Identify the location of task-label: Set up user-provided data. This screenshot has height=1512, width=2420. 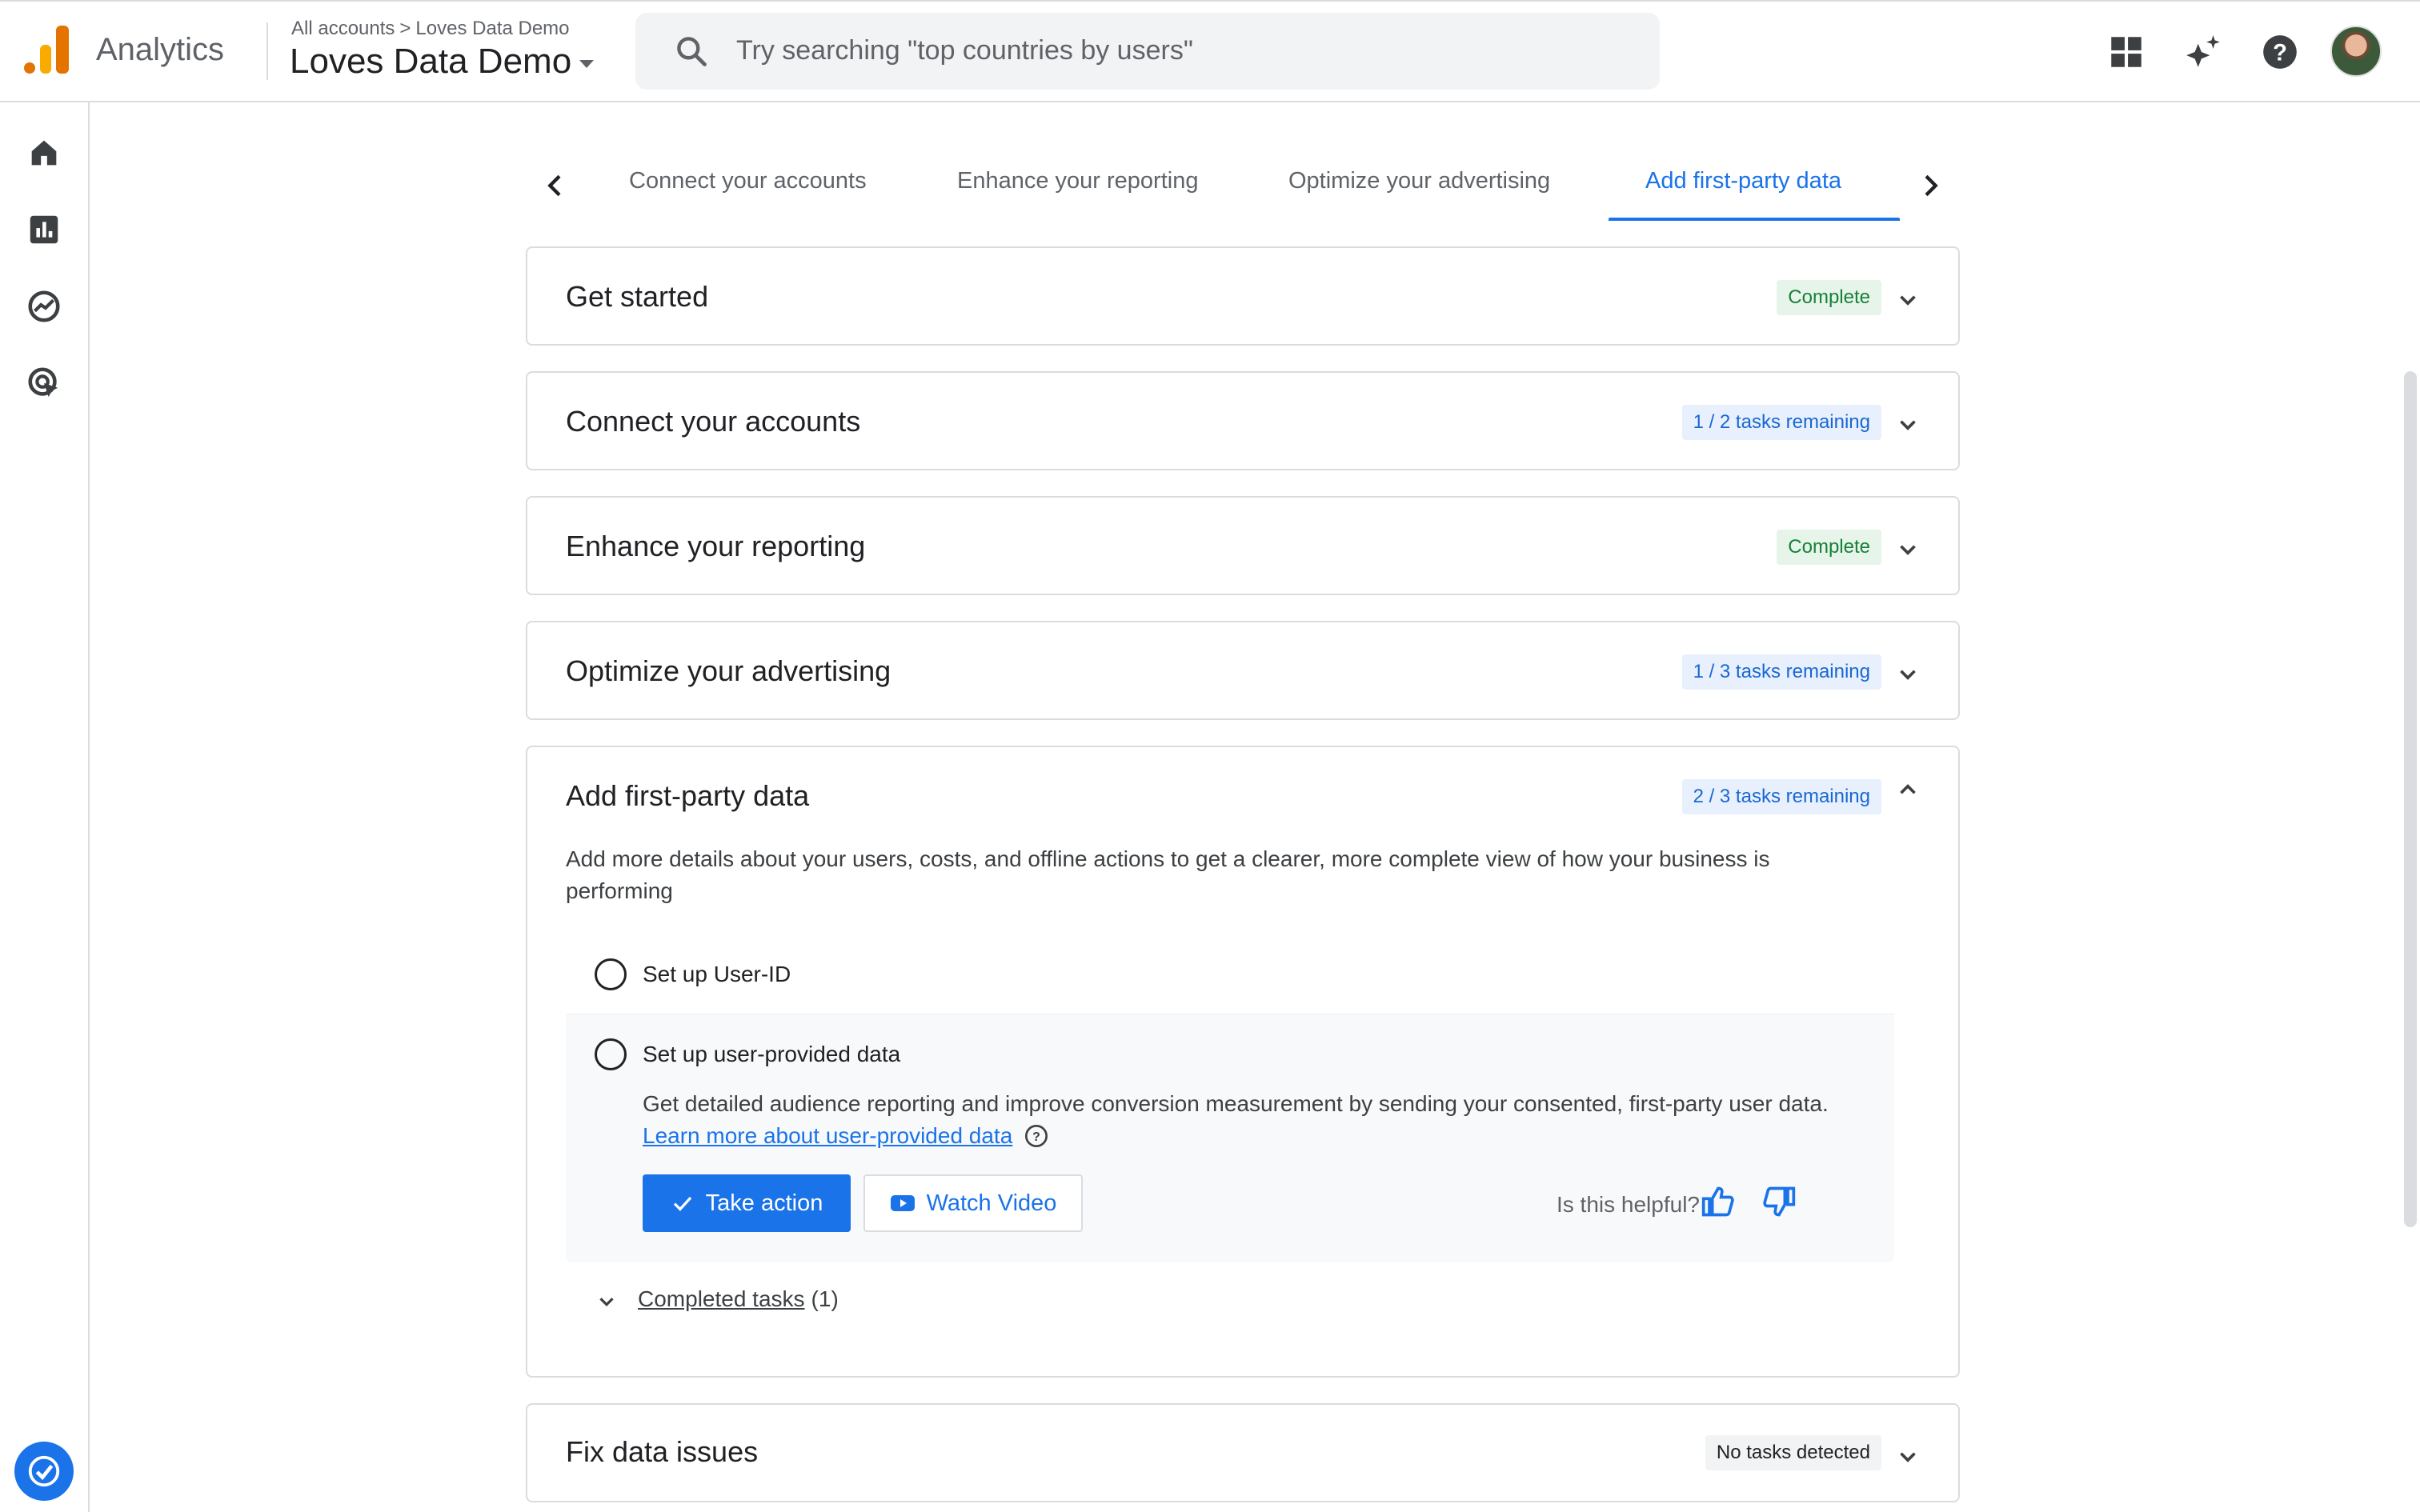
(771, 1054).